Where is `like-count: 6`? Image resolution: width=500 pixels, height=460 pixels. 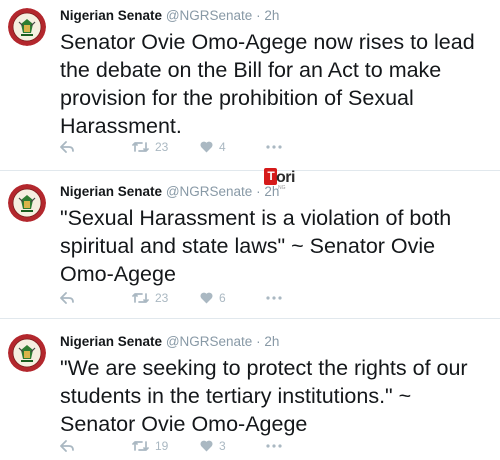 like-count: 6 is located at coordinates (222, 298).